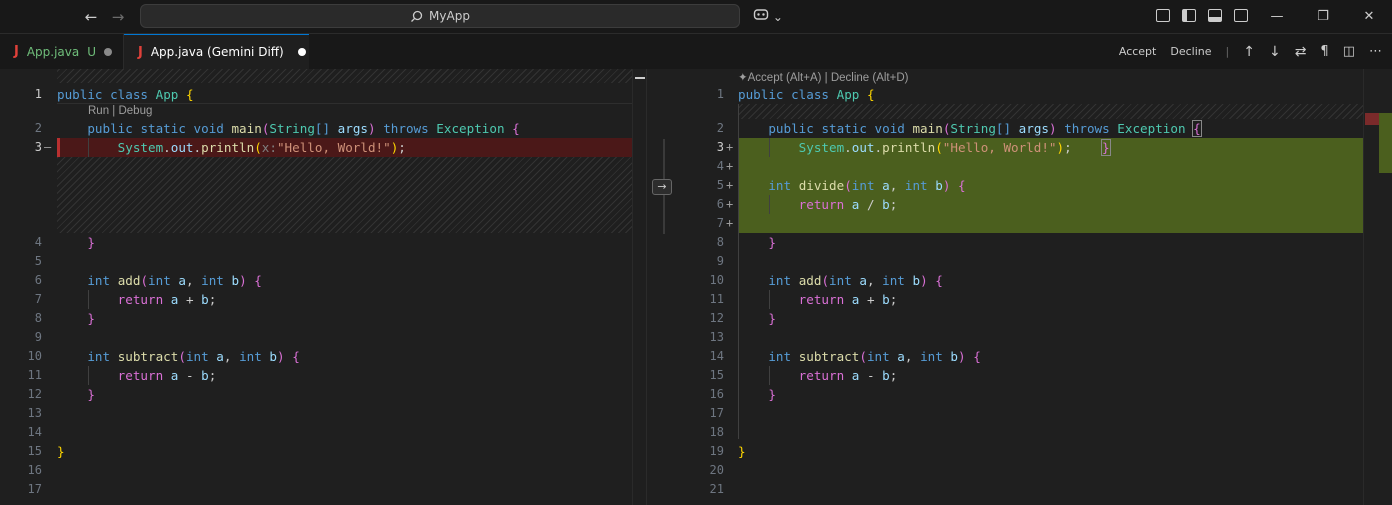 This screenshot has height=505, width=1392. I want to click on tab-app-java-gemini-diff: J App.java (Gemini Diff), so click(216, 51).